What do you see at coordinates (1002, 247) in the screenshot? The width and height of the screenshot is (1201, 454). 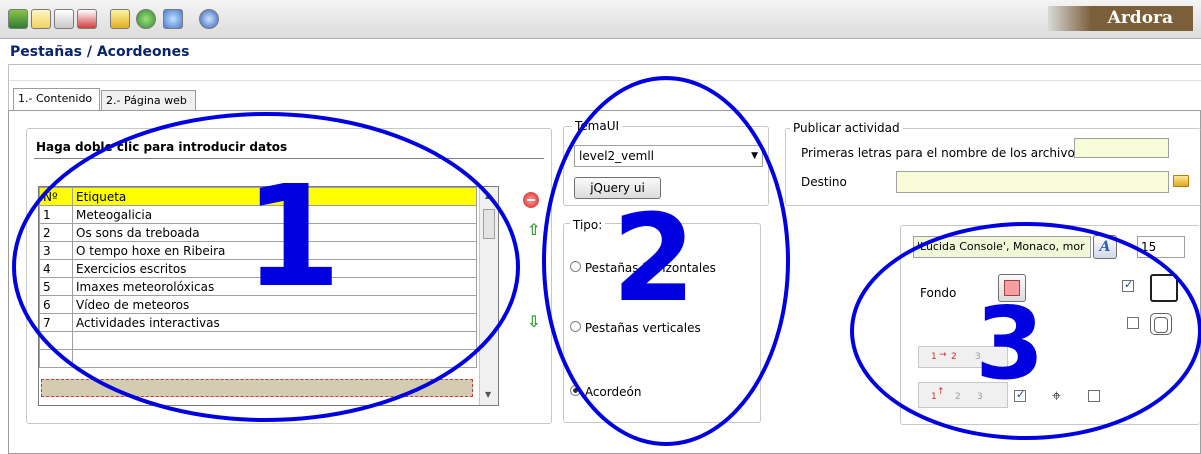 I see `font-input: 'Lucida Console', Monaco, mor` at bounding box center [1002, 247].